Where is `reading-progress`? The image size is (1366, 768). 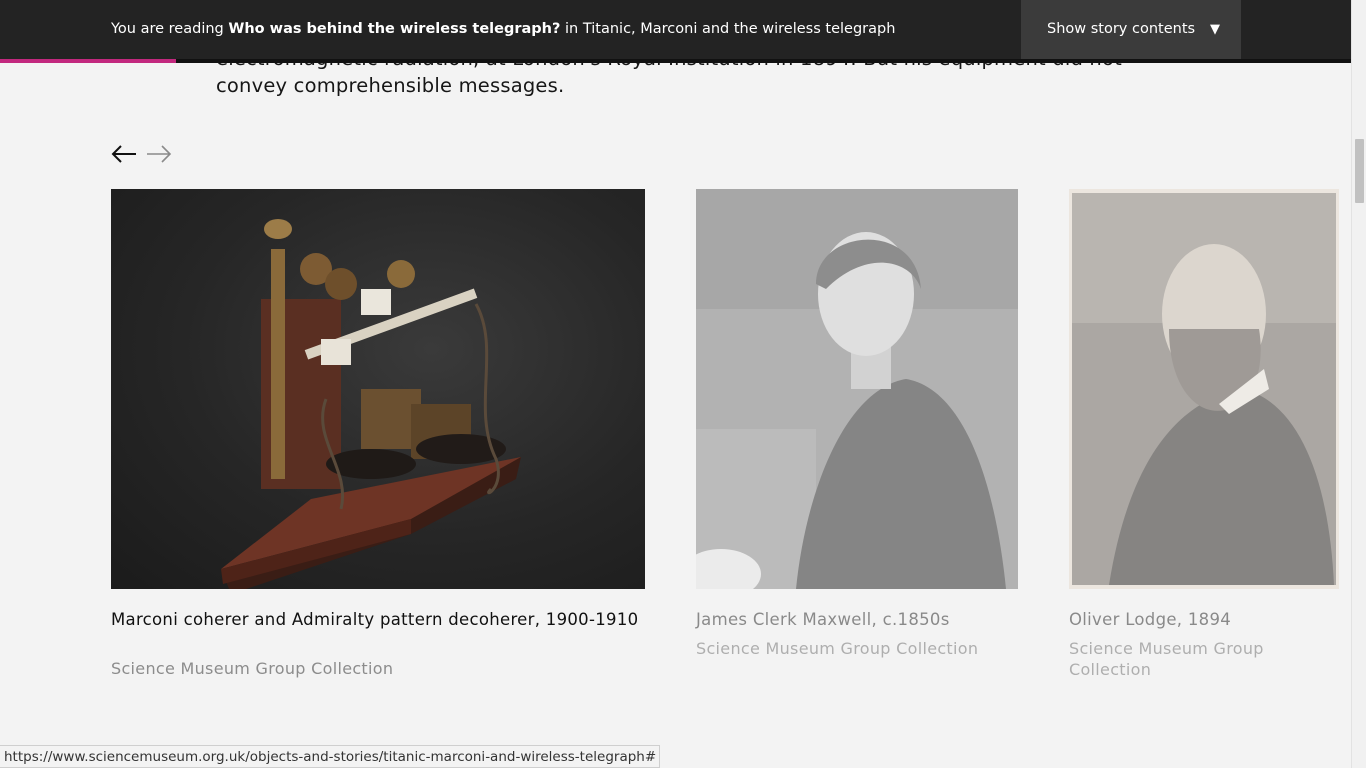
reading-progress is located at coordinates (675, 61).